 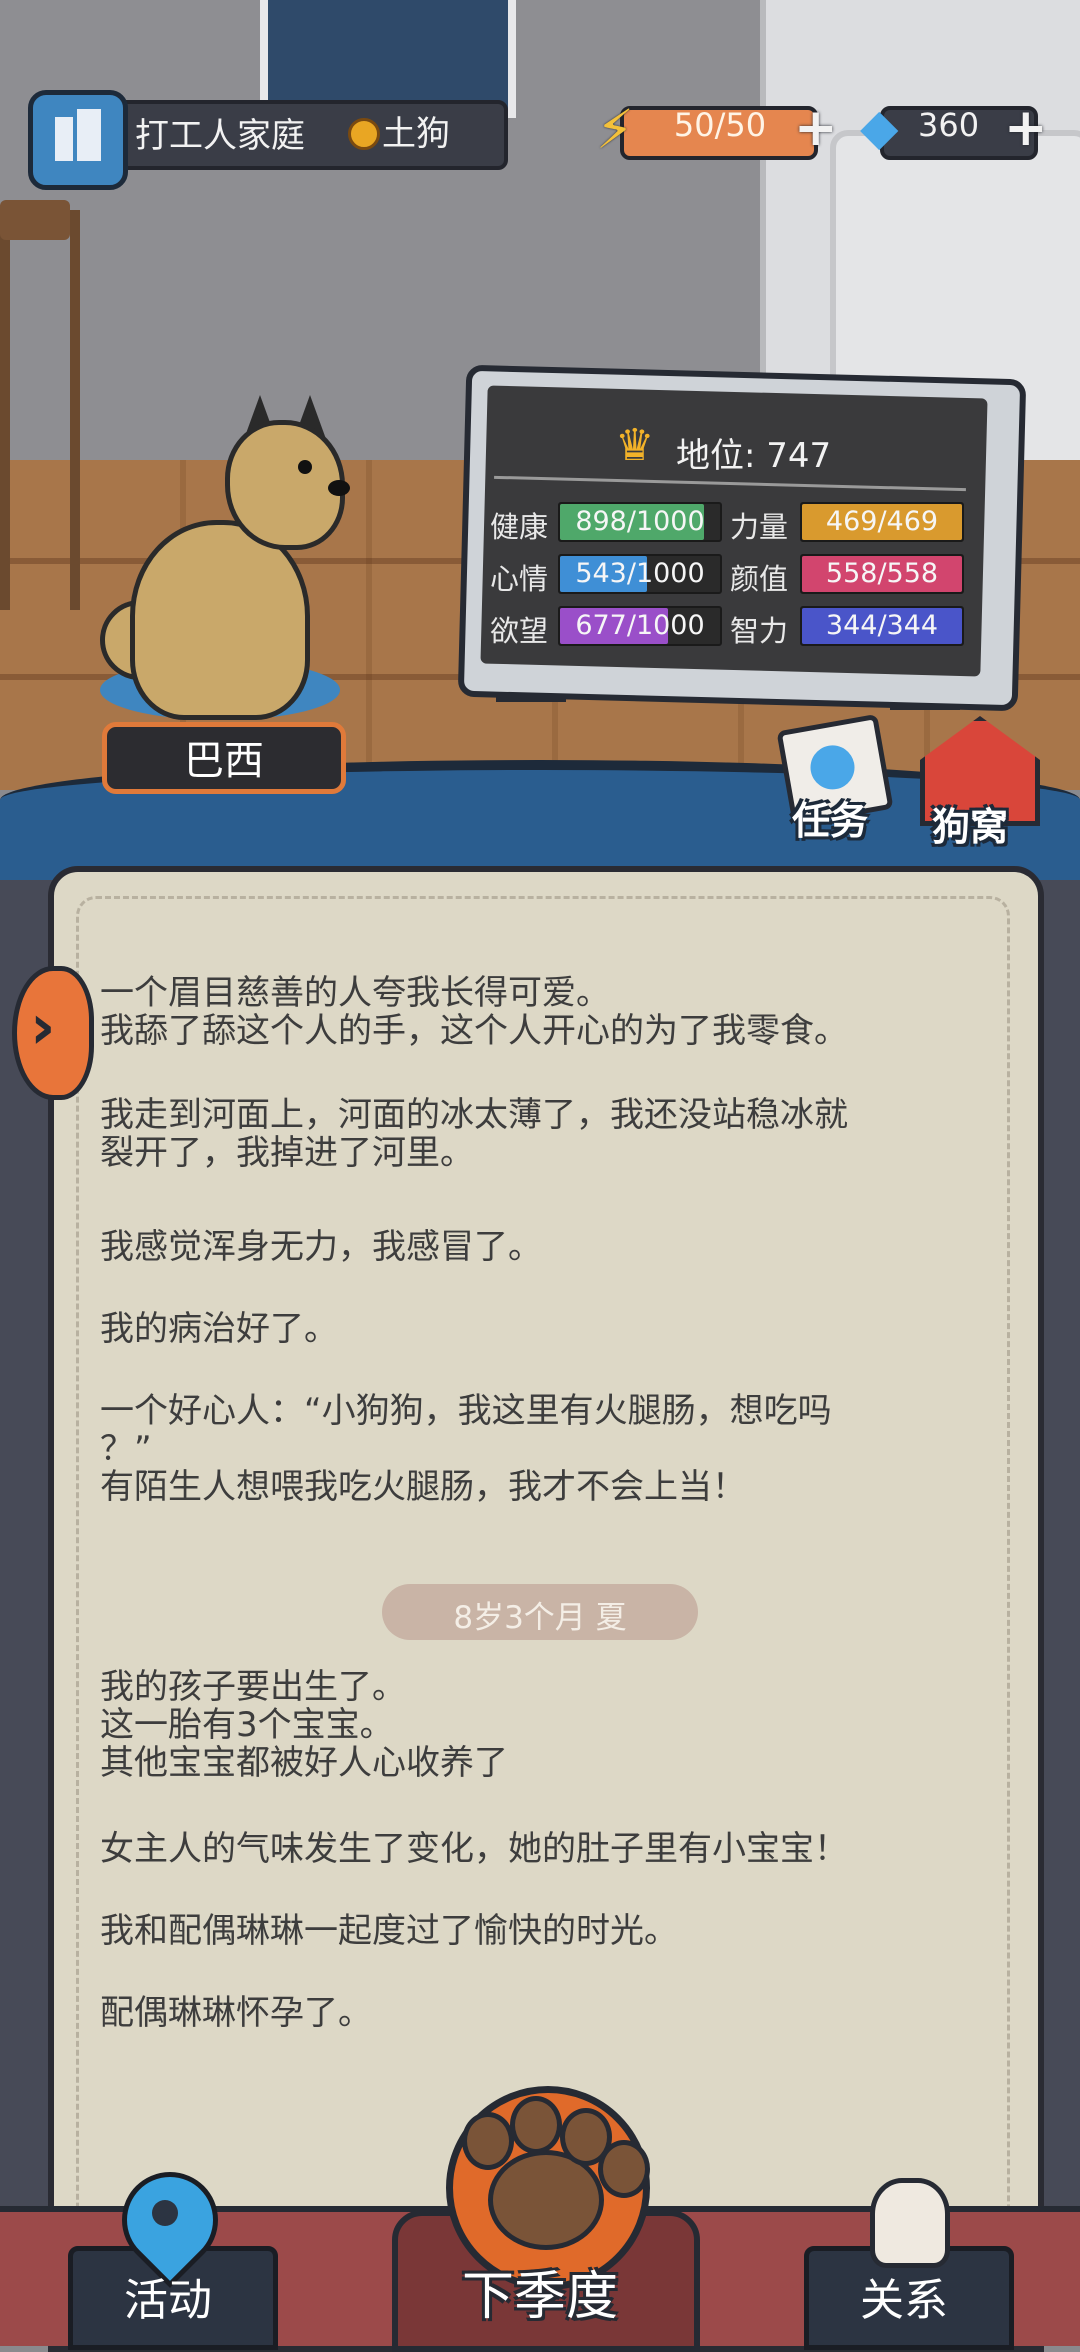 I want to click on stat-bar: 677/1000, so click(x=640, y=626).